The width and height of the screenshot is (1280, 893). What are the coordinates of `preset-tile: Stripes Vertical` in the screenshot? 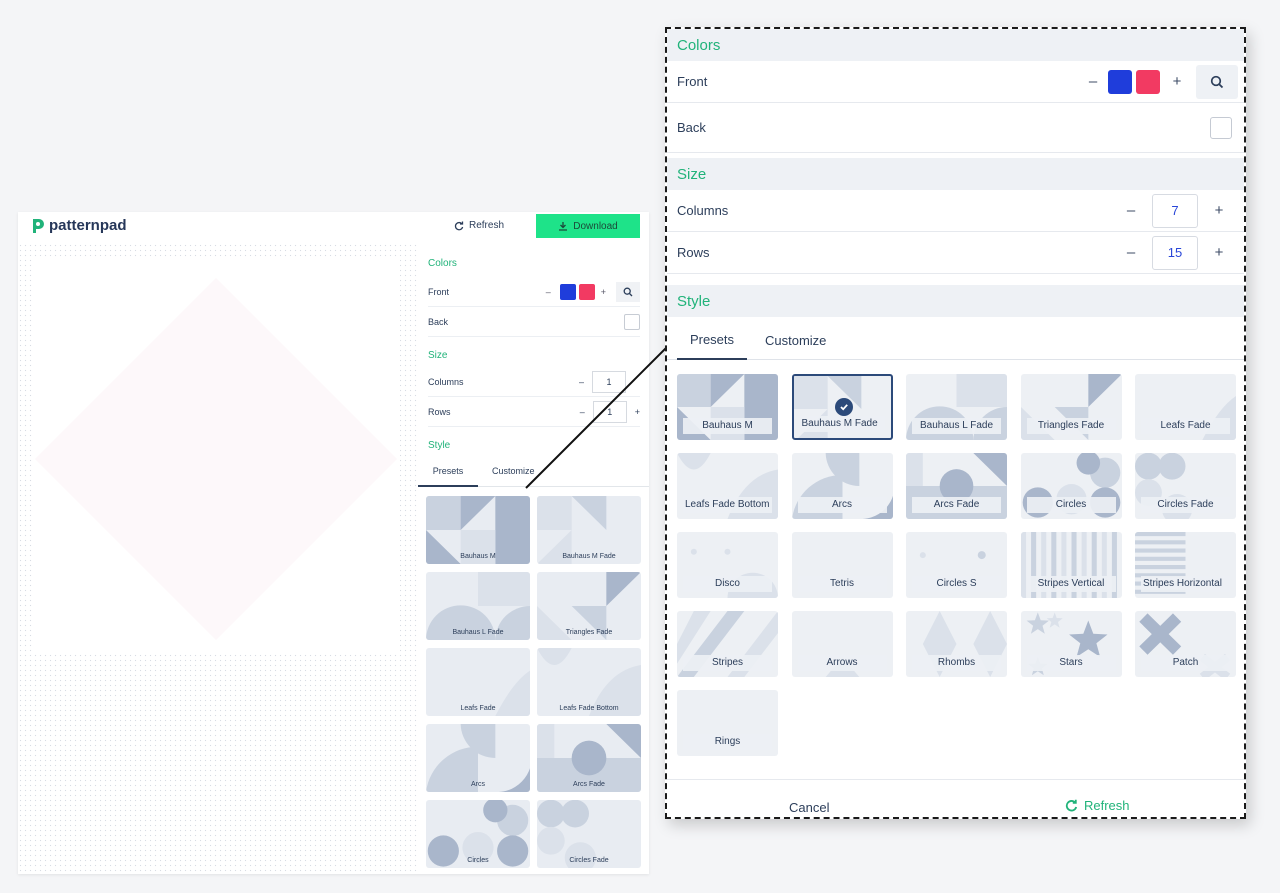 It's located at (1071, 565).